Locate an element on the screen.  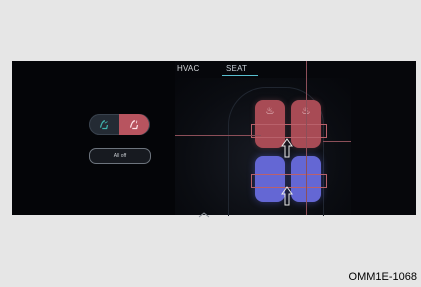
chevron-up-icon is located at coordinates (204, 211).